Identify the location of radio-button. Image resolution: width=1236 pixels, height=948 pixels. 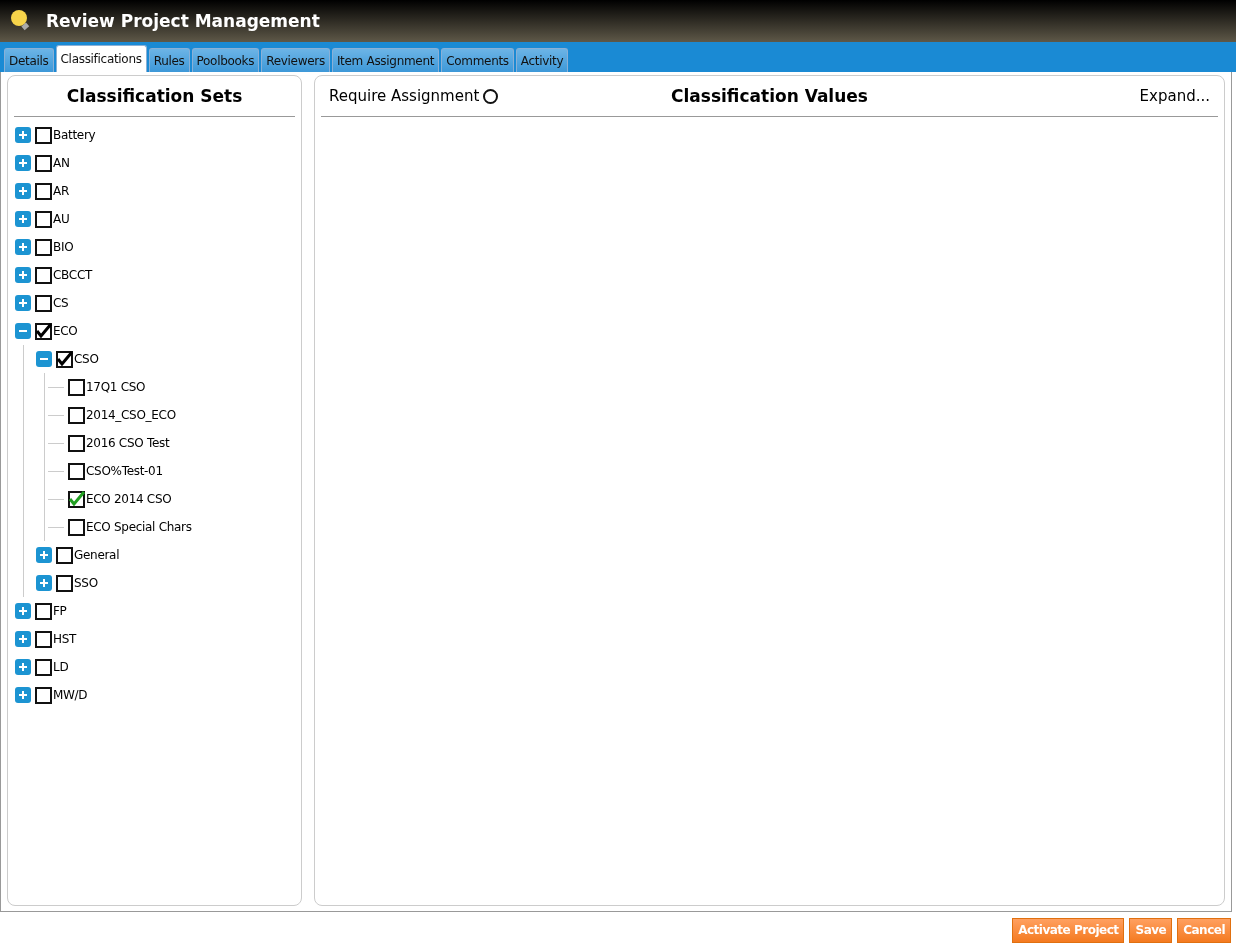
(491, 96).